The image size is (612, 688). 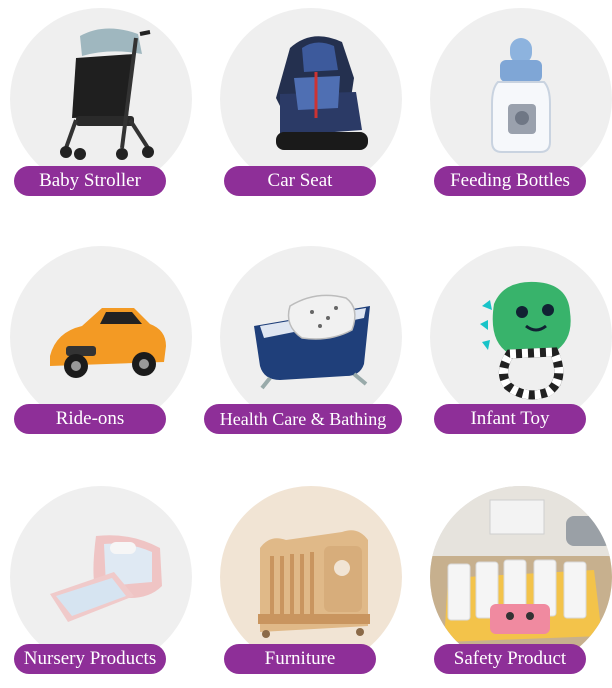 I want to click on category-feeding-bottles: Feeding Bottles, so click(x=516, y=105).